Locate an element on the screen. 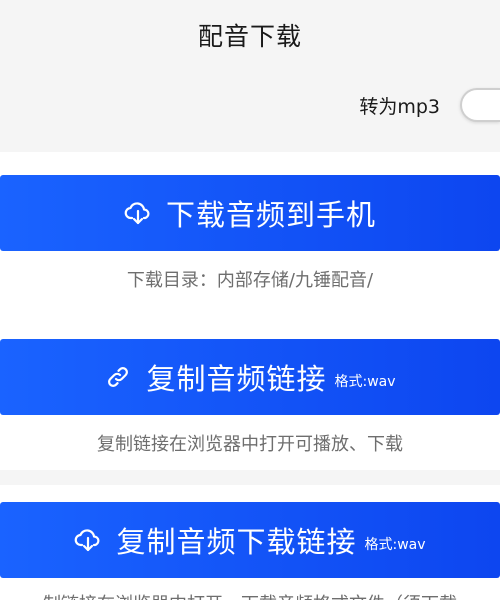 This screenshot has width=500, height=600. download-to-phone-label: 下载音频到手机 is located at coordinates (270, 215).